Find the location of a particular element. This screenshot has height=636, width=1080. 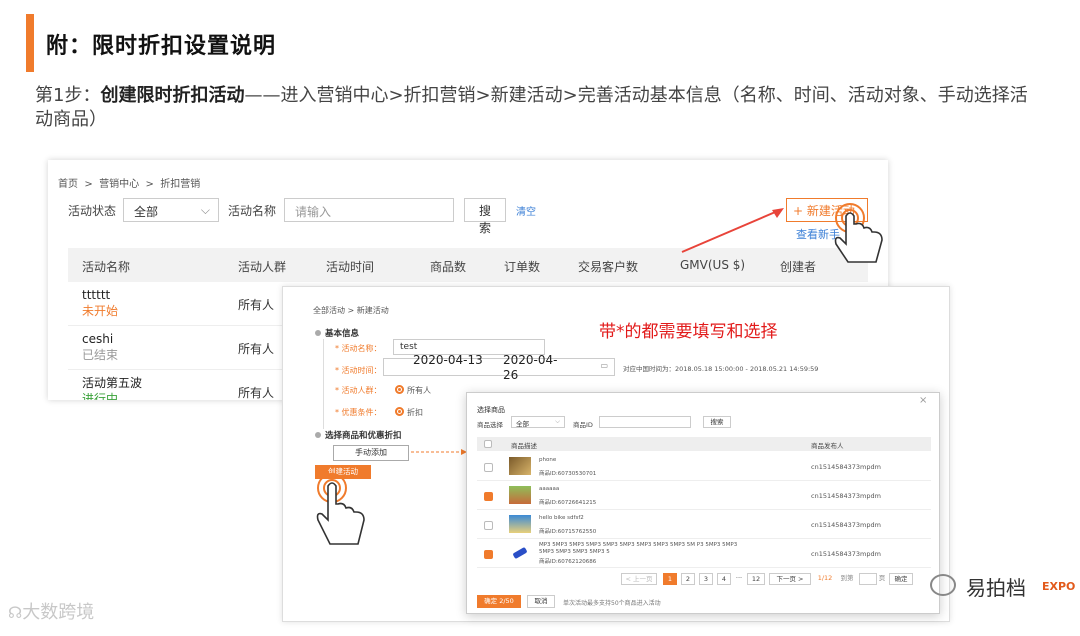

field-audience-label: * 活动人群： is located at coordinates (358, 390).